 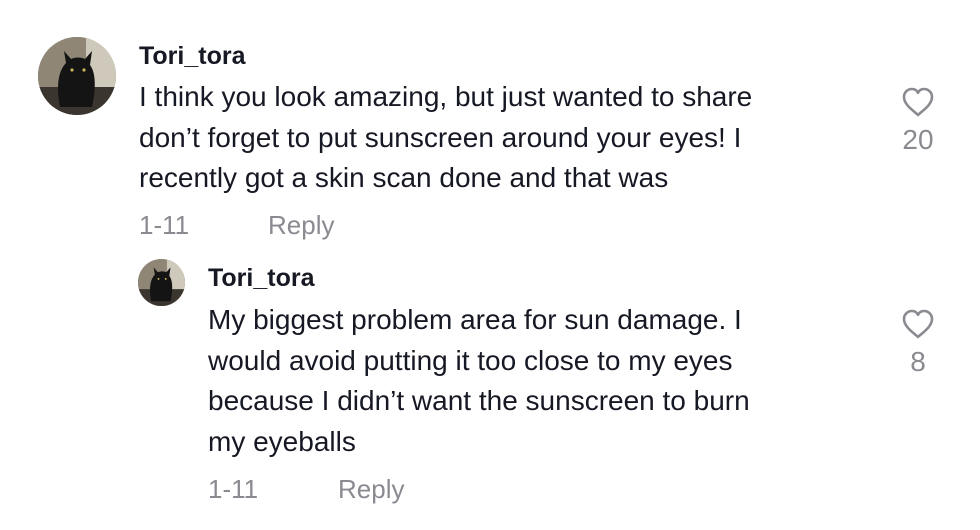 I want to click on like-button: 20, so click(x=918, y=121).